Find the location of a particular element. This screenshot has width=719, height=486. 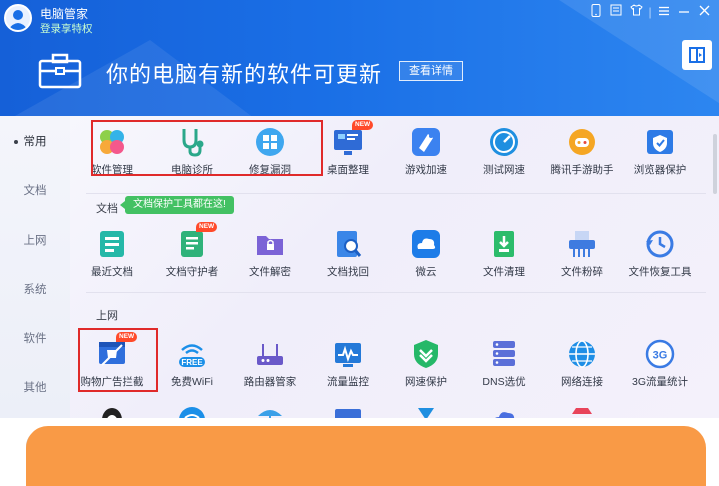

tool-label: 3G流量统计 is located at coordinates (659, 382).